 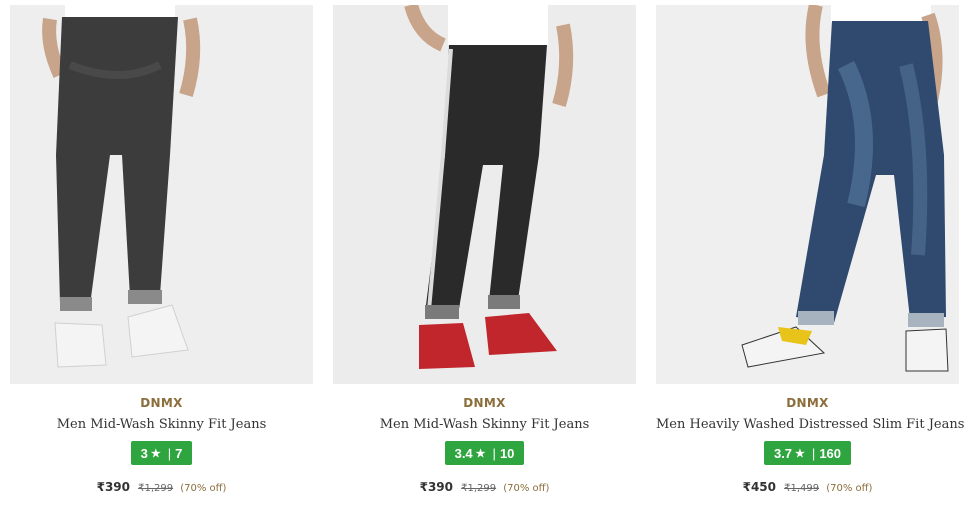 I want to click on rating-badge: 3.7 ★ | 160, so click(x=807, y=453).